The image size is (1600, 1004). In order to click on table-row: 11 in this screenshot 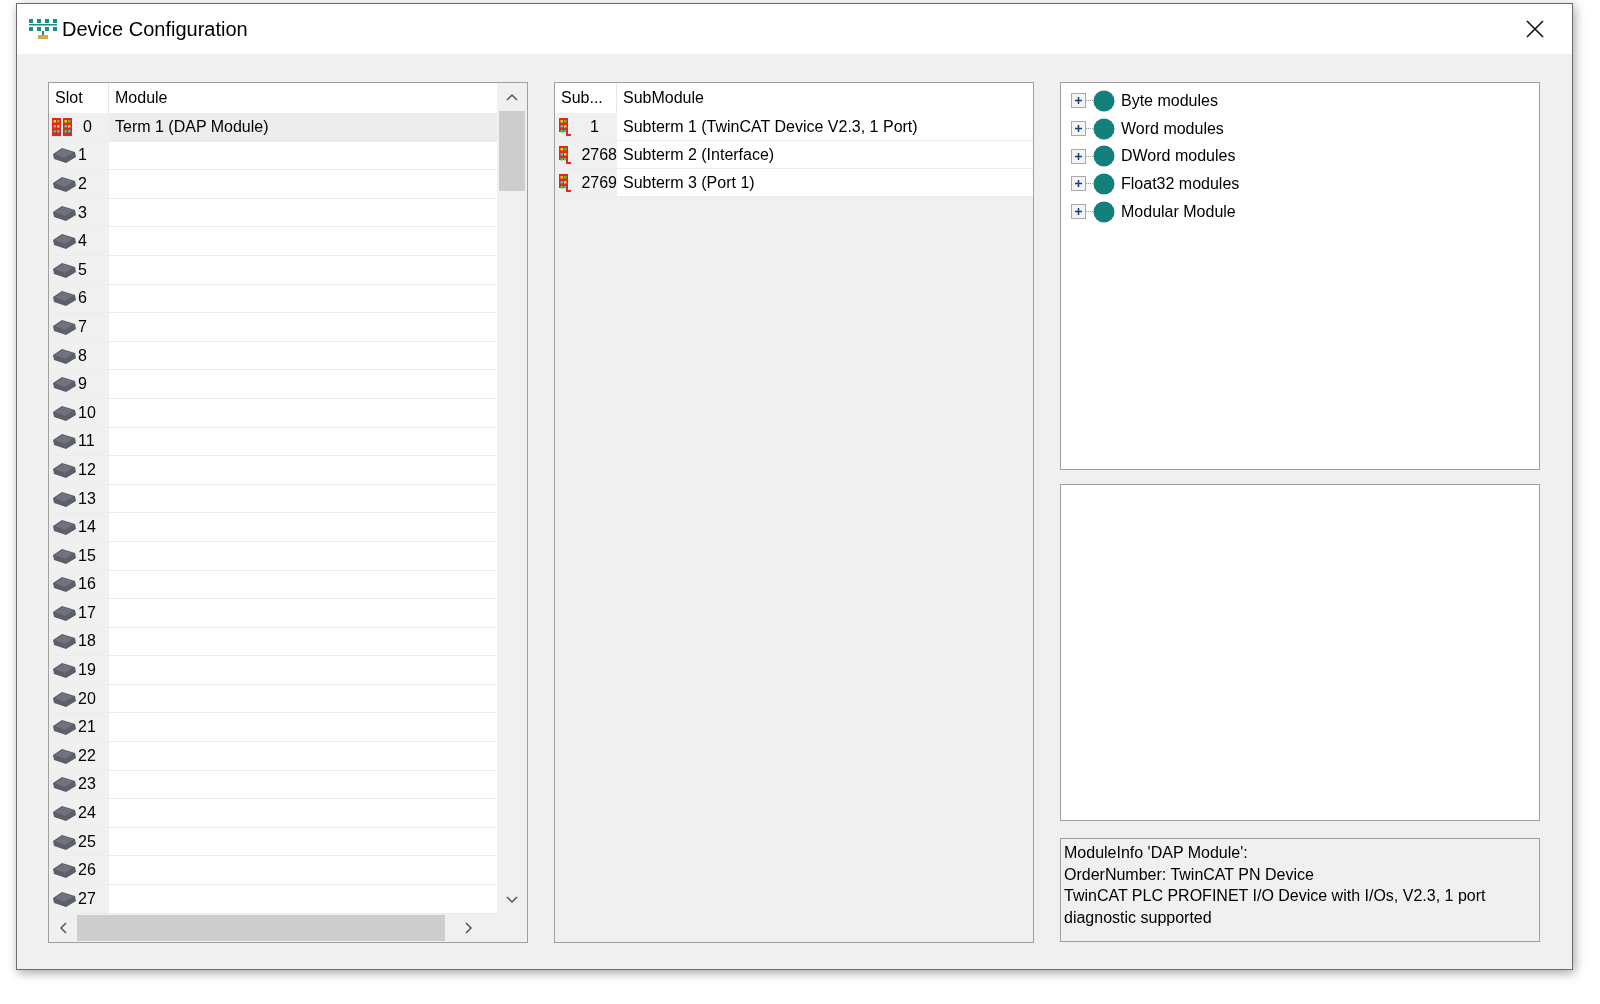, I will do `click(273, 442)`.